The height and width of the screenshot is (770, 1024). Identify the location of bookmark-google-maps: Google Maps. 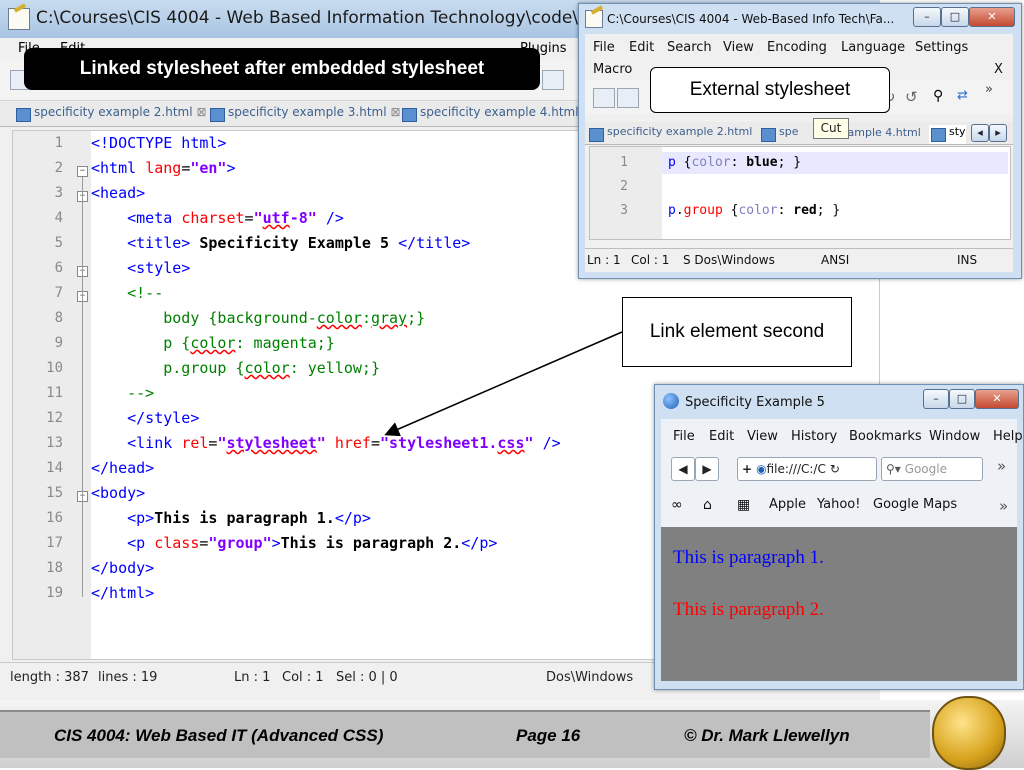
(915, 504).